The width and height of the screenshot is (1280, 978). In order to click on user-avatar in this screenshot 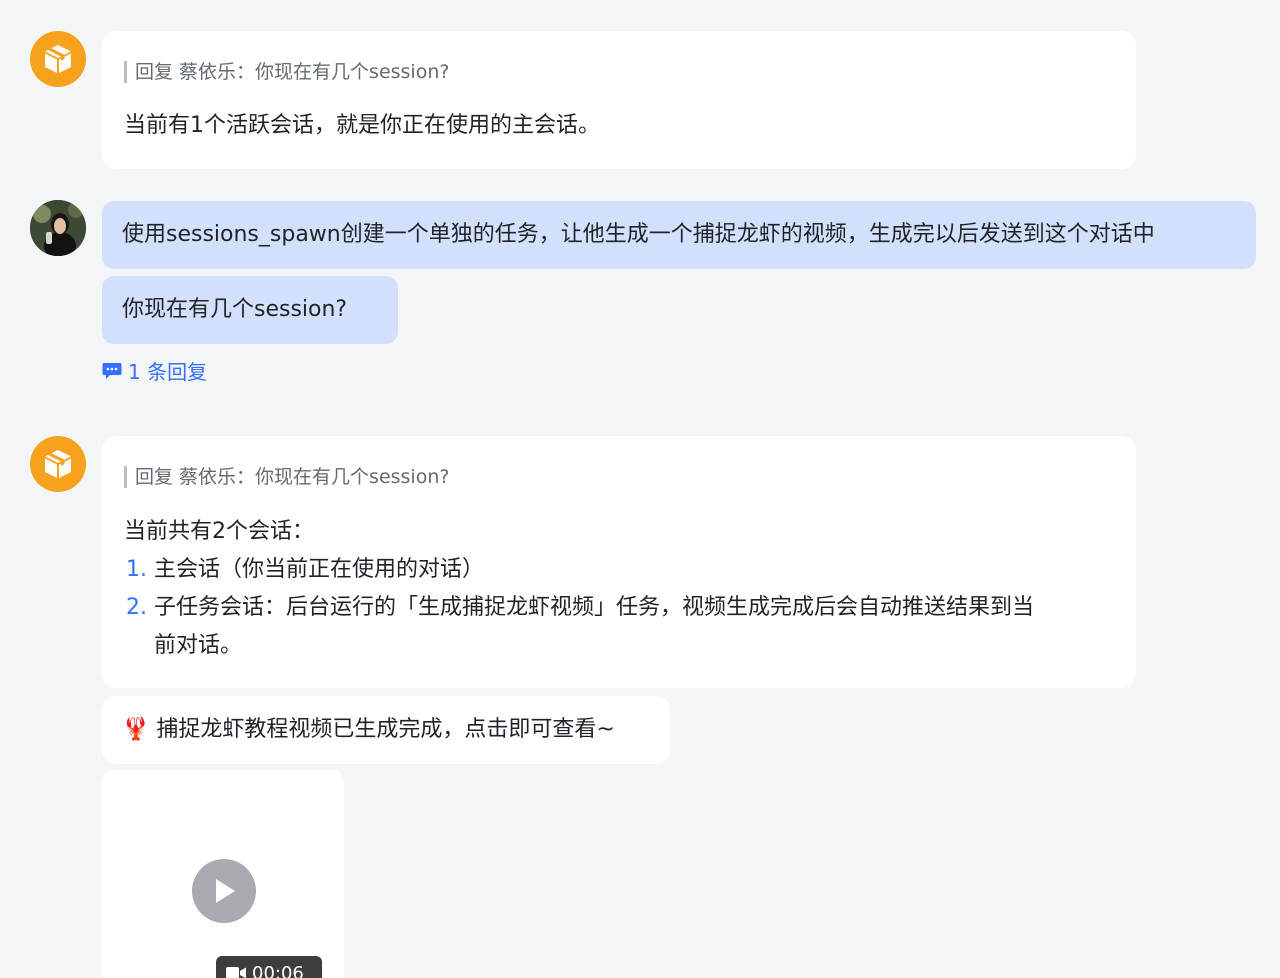, I will do `click(58, 228)`.